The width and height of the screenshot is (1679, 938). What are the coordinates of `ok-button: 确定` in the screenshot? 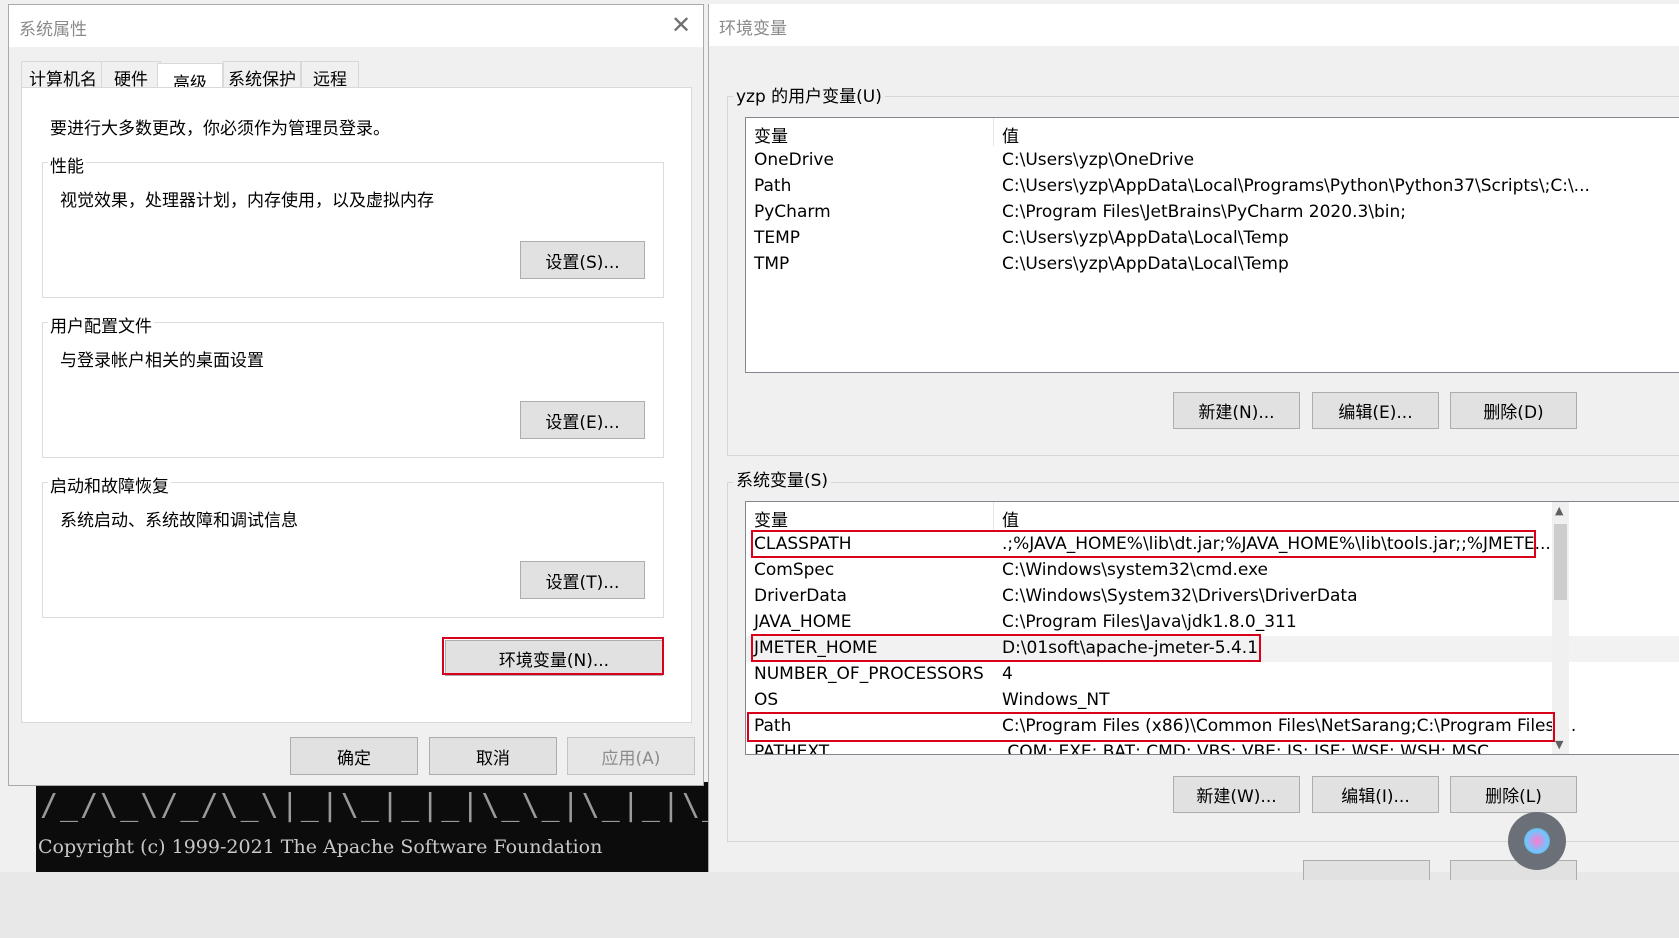 It's located at (354, 756).